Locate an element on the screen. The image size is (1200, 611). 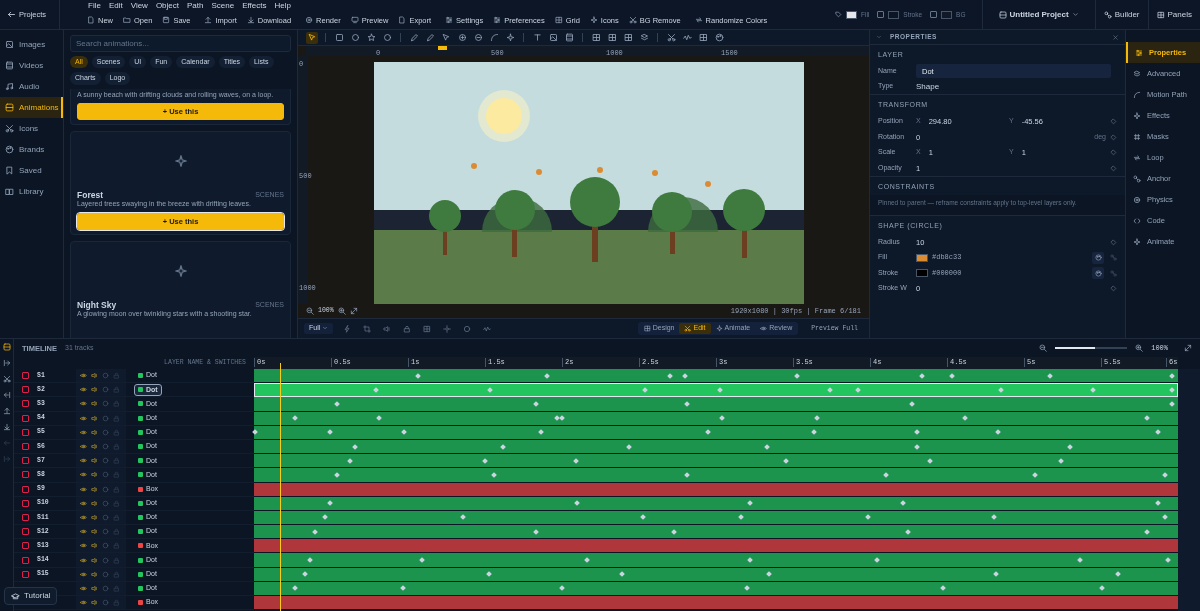
sidebar-item: Images is located at coordinates (31, 44).